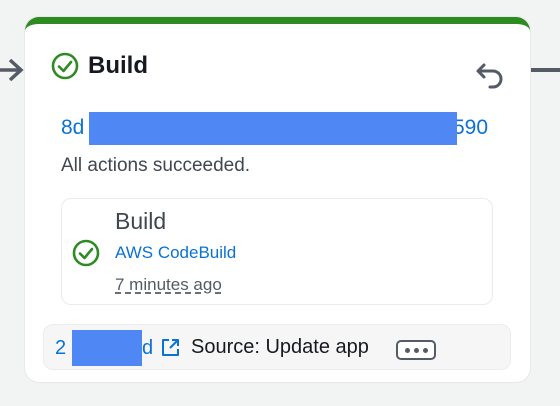 This screenshot has height=406, width=560. I want to click on commit-id-prefix: 8d, so click(72, 128).